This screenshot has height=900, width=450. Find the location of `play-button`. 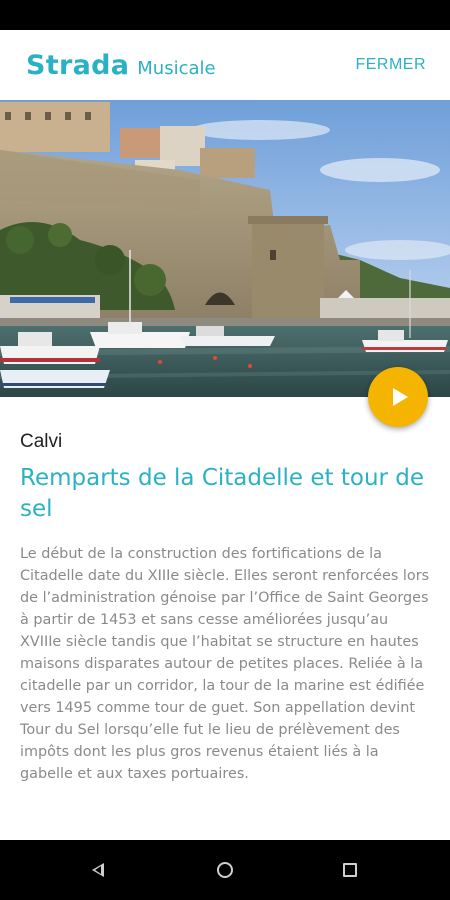

play-button is located at coordinates (398, 397).